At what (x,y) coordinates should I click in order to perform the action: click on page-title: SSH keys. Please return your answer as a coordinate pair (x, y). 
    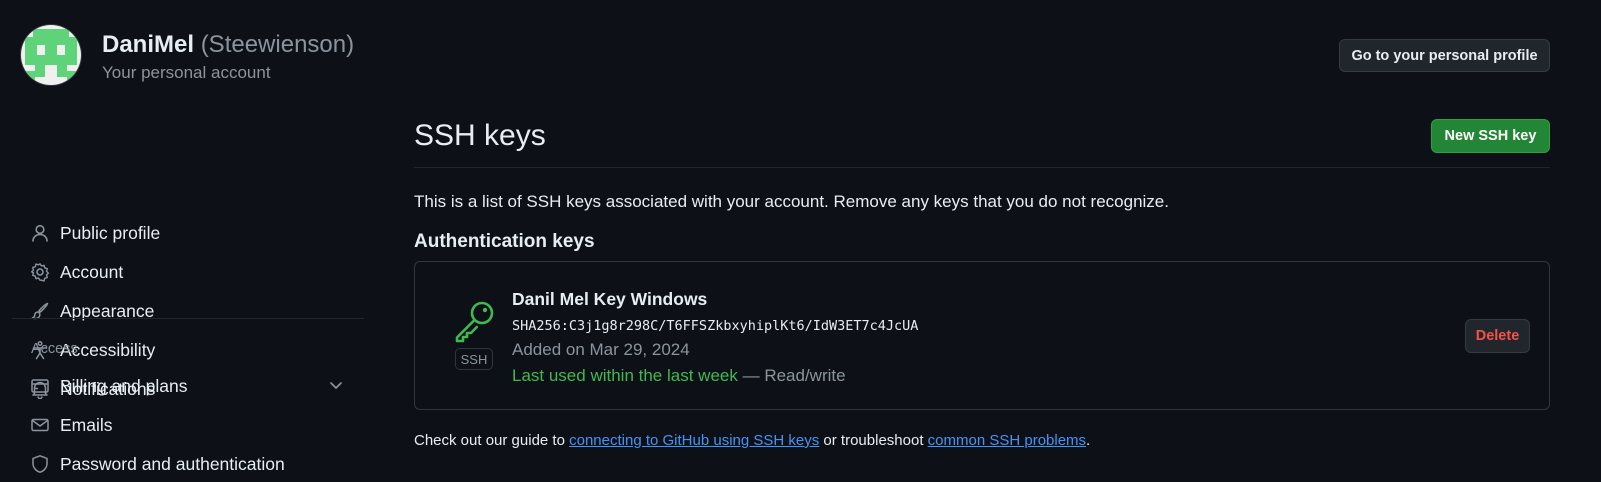
    Looking at the image, I should click on (480, 135).